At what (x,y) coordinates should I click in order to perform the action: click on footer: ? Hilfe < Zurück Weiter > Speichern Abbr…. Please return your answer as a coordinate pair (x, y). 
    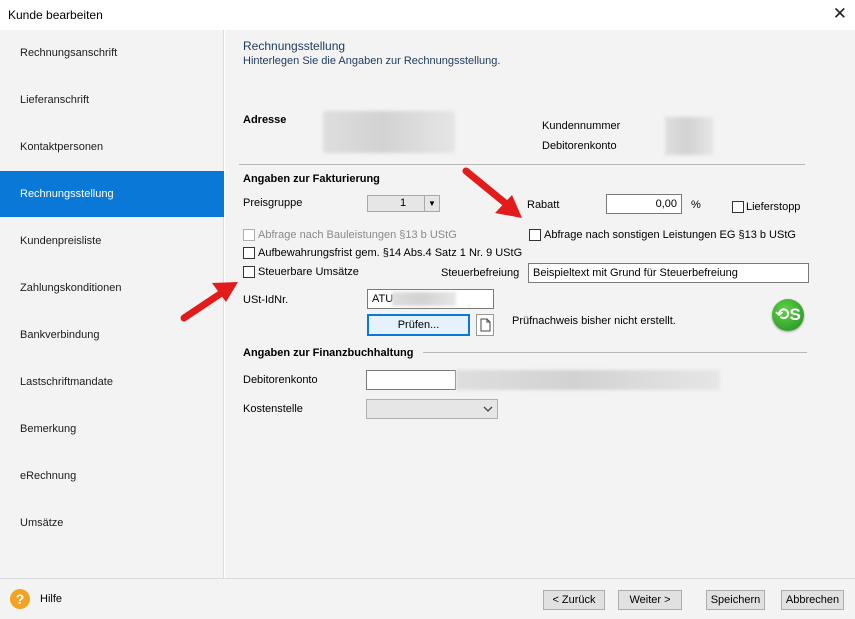
    Looking at the image, I should click on (427, 598).